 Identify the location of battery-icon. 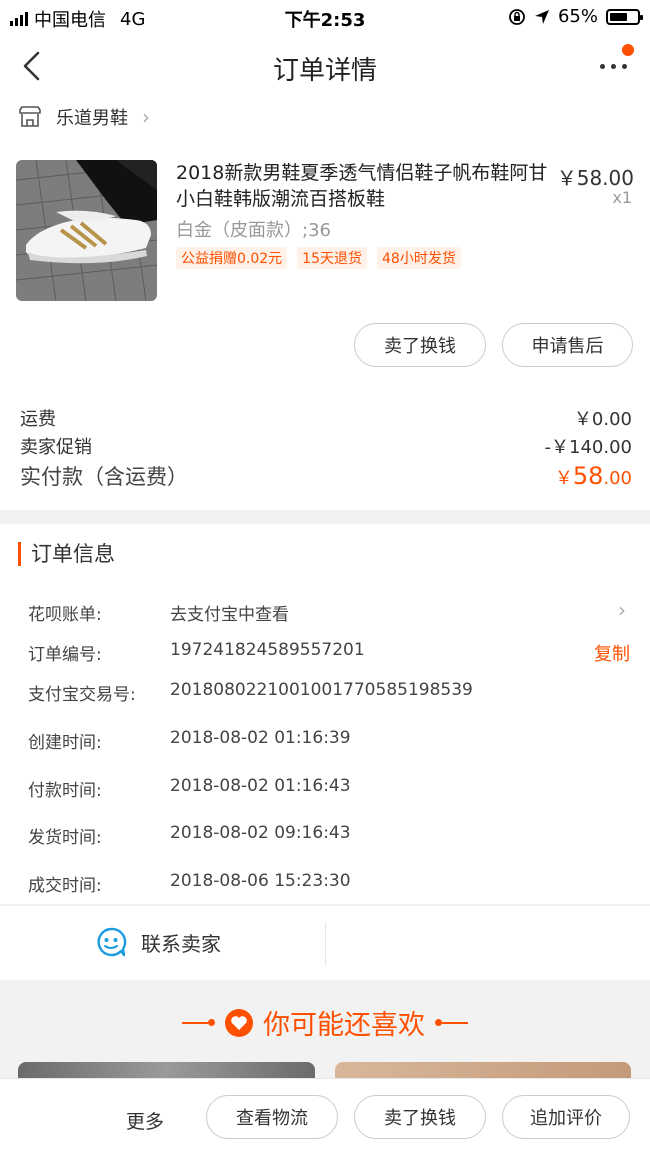
(624, 16).